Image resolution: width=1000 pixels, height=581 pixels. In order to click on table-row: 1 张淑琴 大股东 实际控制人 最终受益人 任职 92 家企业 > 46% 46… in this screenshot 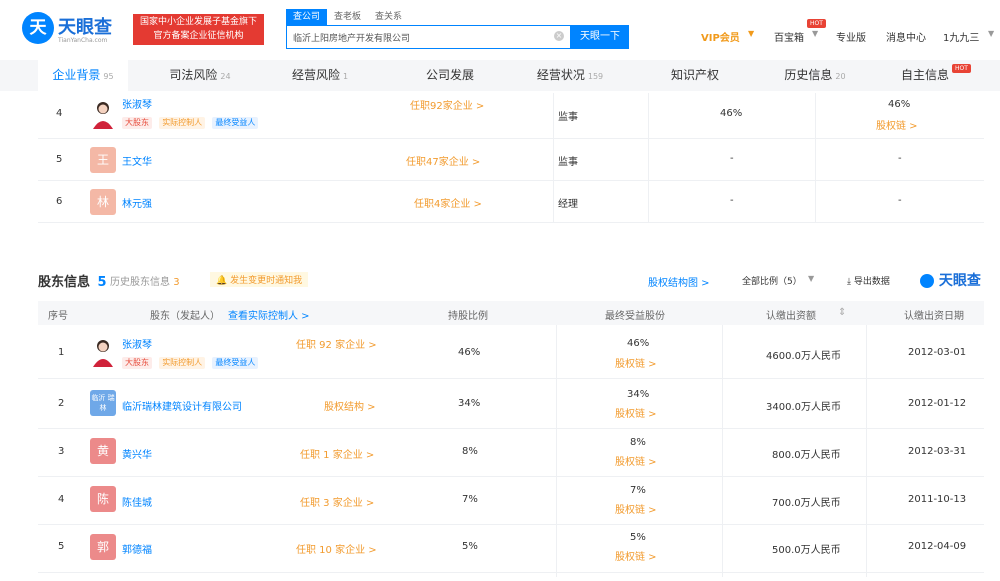, I will do `click(511, 352)`.